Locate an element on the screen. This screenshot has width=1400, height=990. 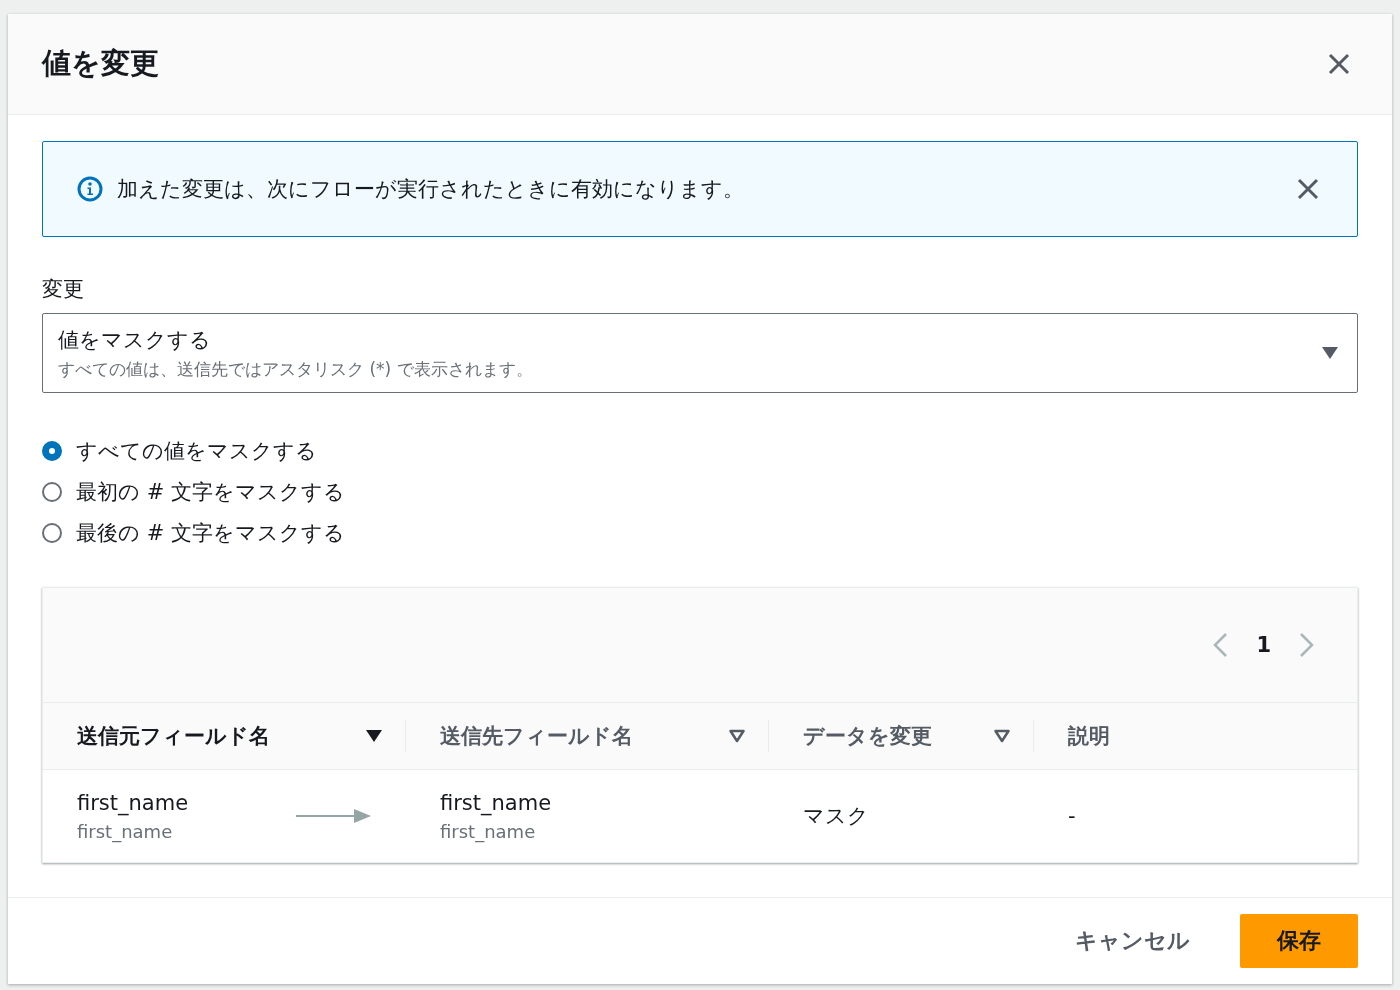
column-header: 説明 is located at coordinates (1089, 736).